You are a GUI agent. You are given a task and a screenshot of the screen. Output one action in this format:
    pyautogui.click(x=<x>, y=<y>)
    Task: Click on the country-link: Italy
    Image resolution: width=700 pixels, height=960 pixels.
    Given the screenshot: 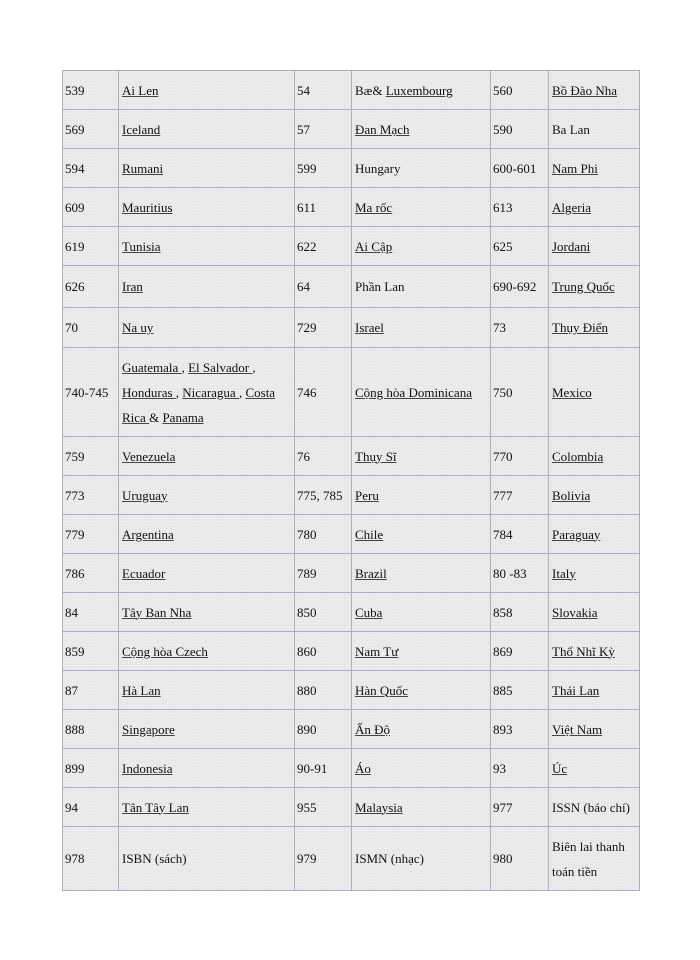 What is the action you would take?
    pyautogui.click(x=564, y=573)
    